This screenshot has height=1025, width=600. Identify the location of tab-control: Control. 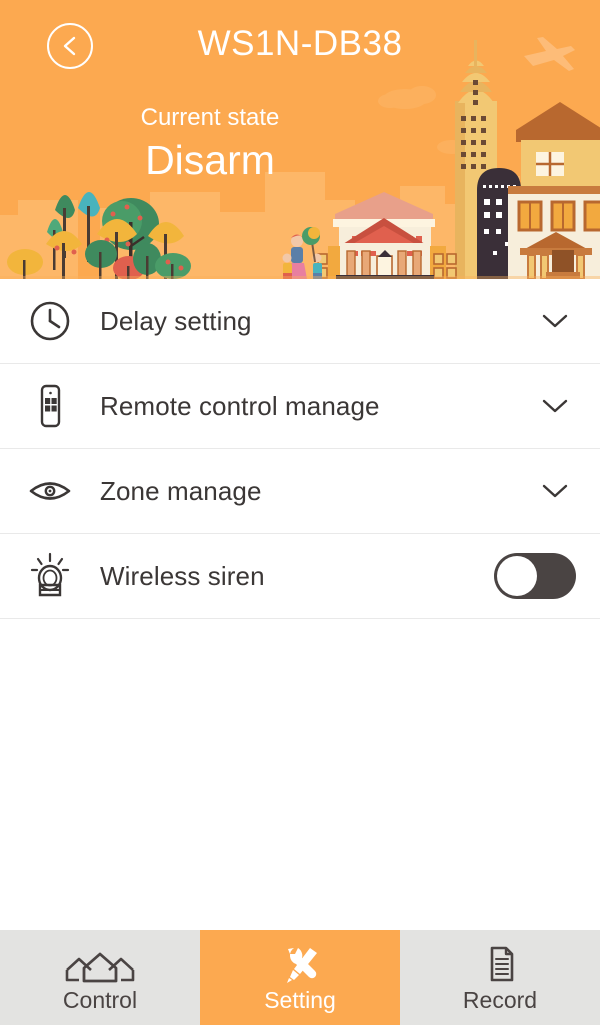
(100, 977).